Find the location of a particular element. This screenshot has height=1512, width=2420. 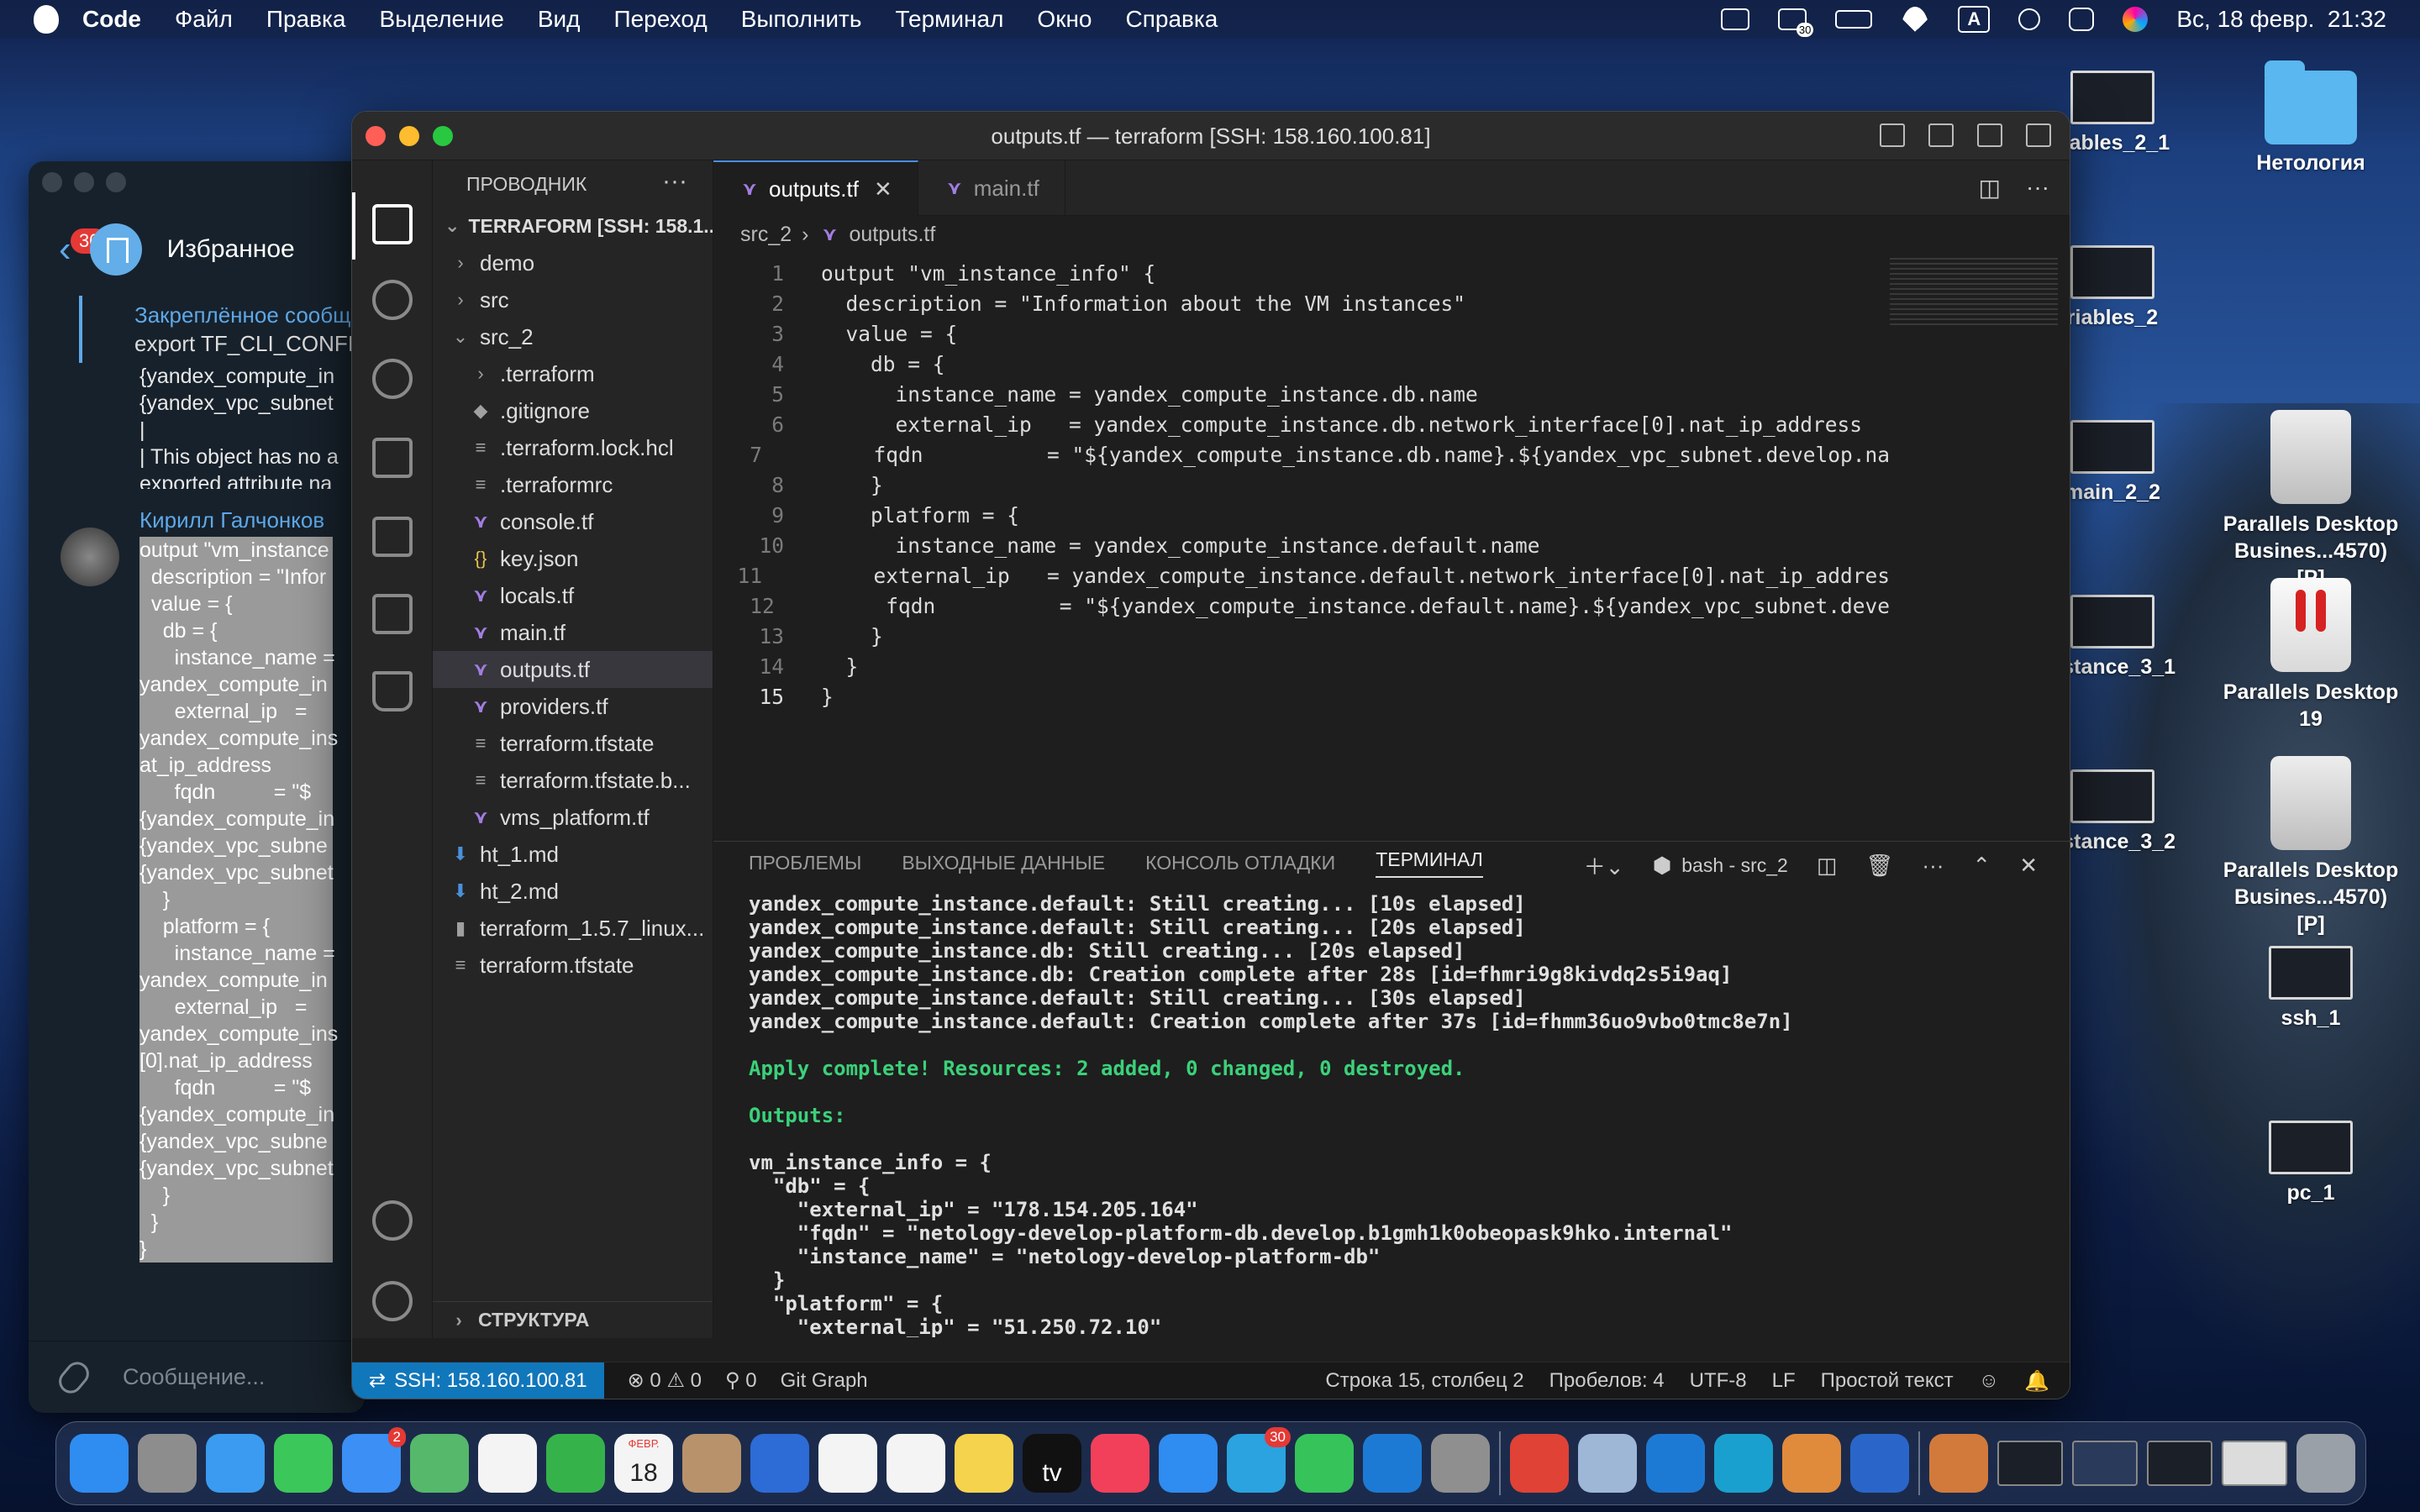

toggle-panel-icon is located at coordinates (1941, 135).